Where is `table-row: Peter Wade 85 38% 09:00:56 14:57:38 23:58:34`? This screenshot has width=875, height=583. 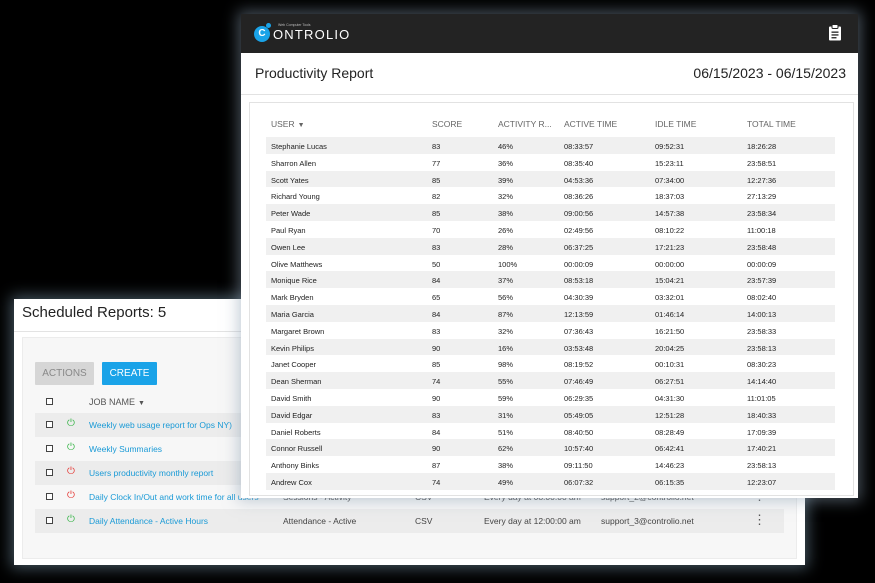
table-row: Peter Wade 85 38% 09:00:56 14:57:38 23:58:34 is located at coordinates (550, 212).